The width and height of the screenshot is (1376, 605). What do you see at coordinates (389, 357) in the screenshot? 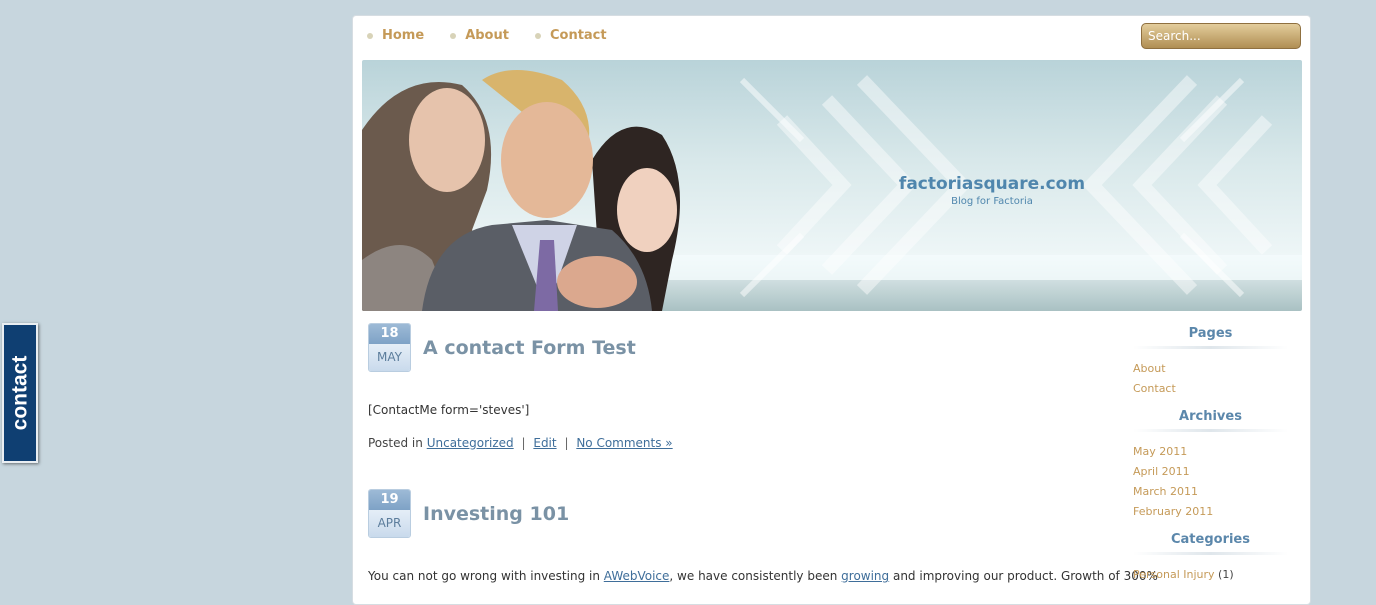
I see `date-month: MAY` at bounding box center [389, 357].